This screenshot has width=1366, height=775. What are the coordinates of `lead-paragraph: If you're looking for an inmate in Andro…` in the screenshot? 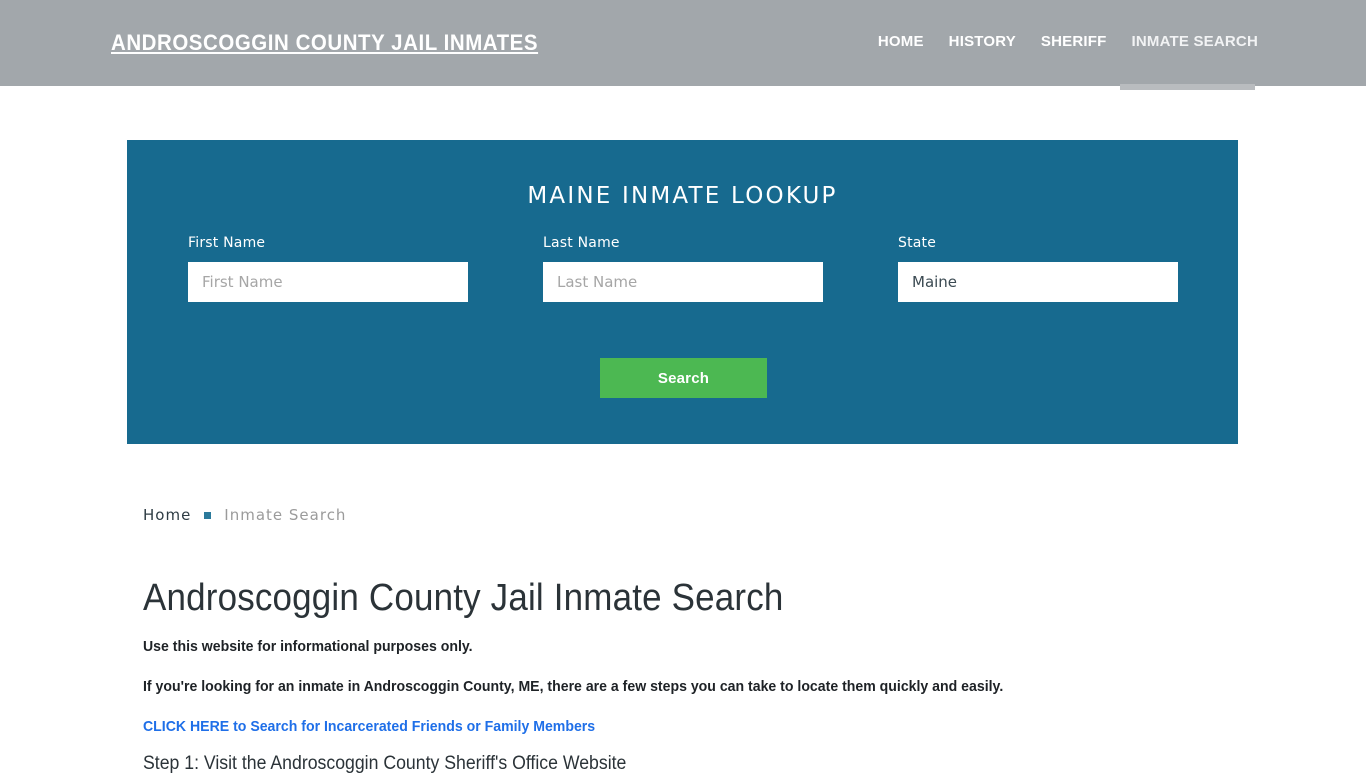 It's located at (573, 686).